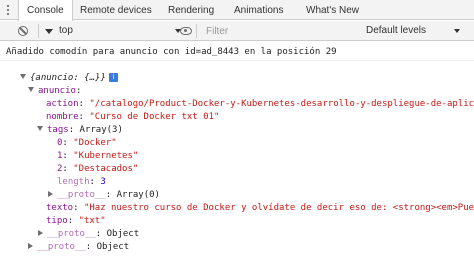 The height and width of the screenshot is (258, 474). What do you see at coordinates (62, 117) in the screenshot?
I see `property-key: nombre` at bounding box center [62, 117].